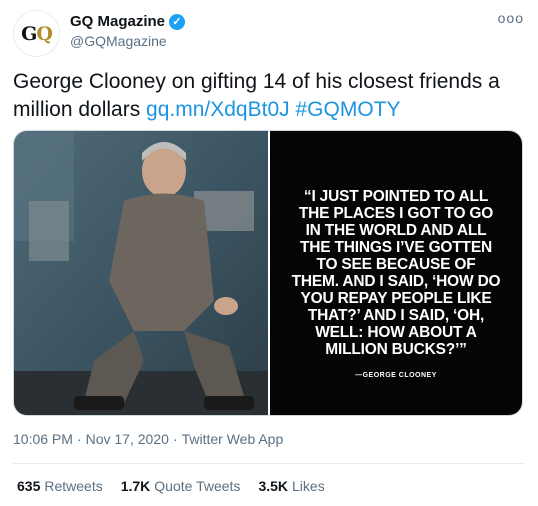 The height and width of the screenshot is (506, 538). What do you see at coordinates (29, 33) in the screenshot?
I see `avatar-logo-g: G` at bounding box center [29, 33].